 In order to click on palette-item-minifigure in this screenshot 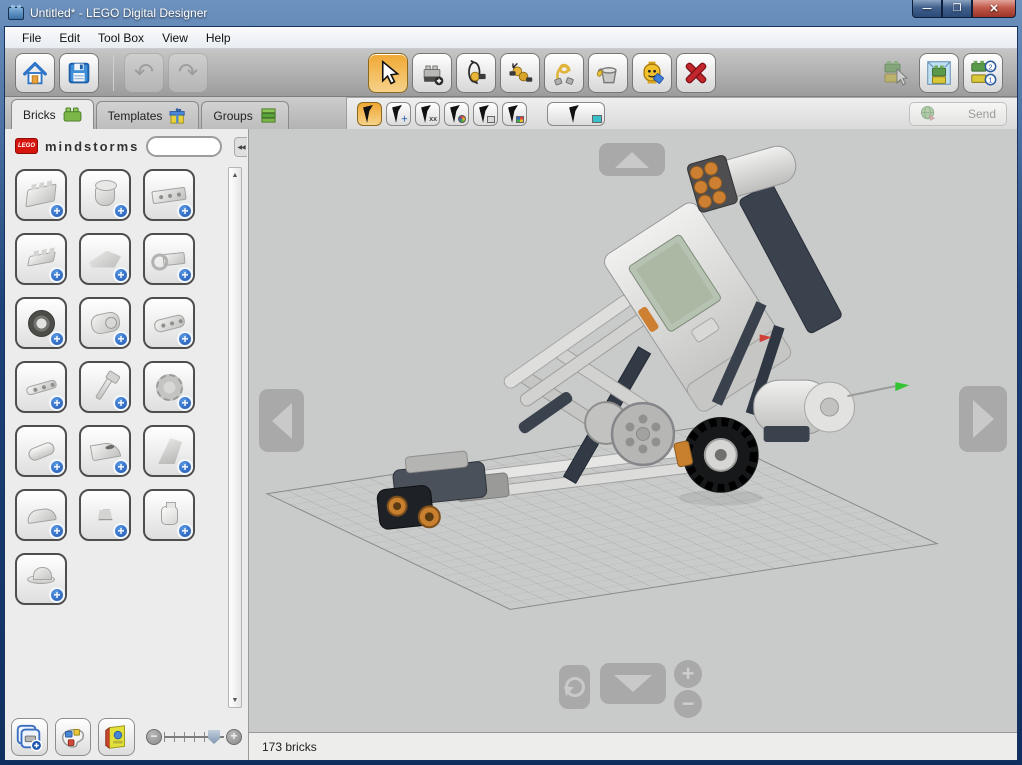, I will do `click(105, 515)`.